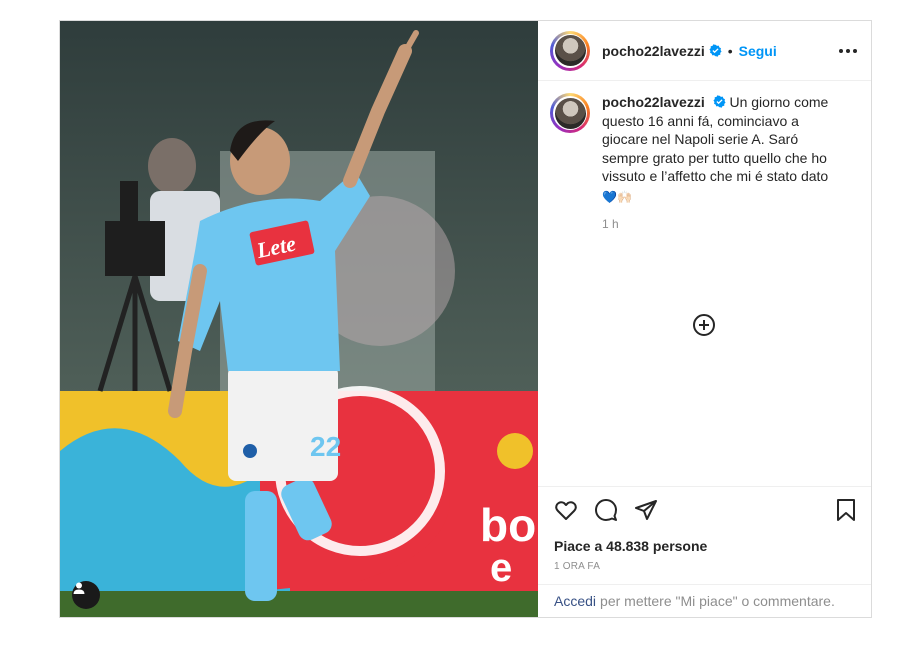 This screenshot has width=921, height=658. What do you see at coordinates (606, 512) in the screenshot?
I see `comment-icon` at bounding box center [606, 512].